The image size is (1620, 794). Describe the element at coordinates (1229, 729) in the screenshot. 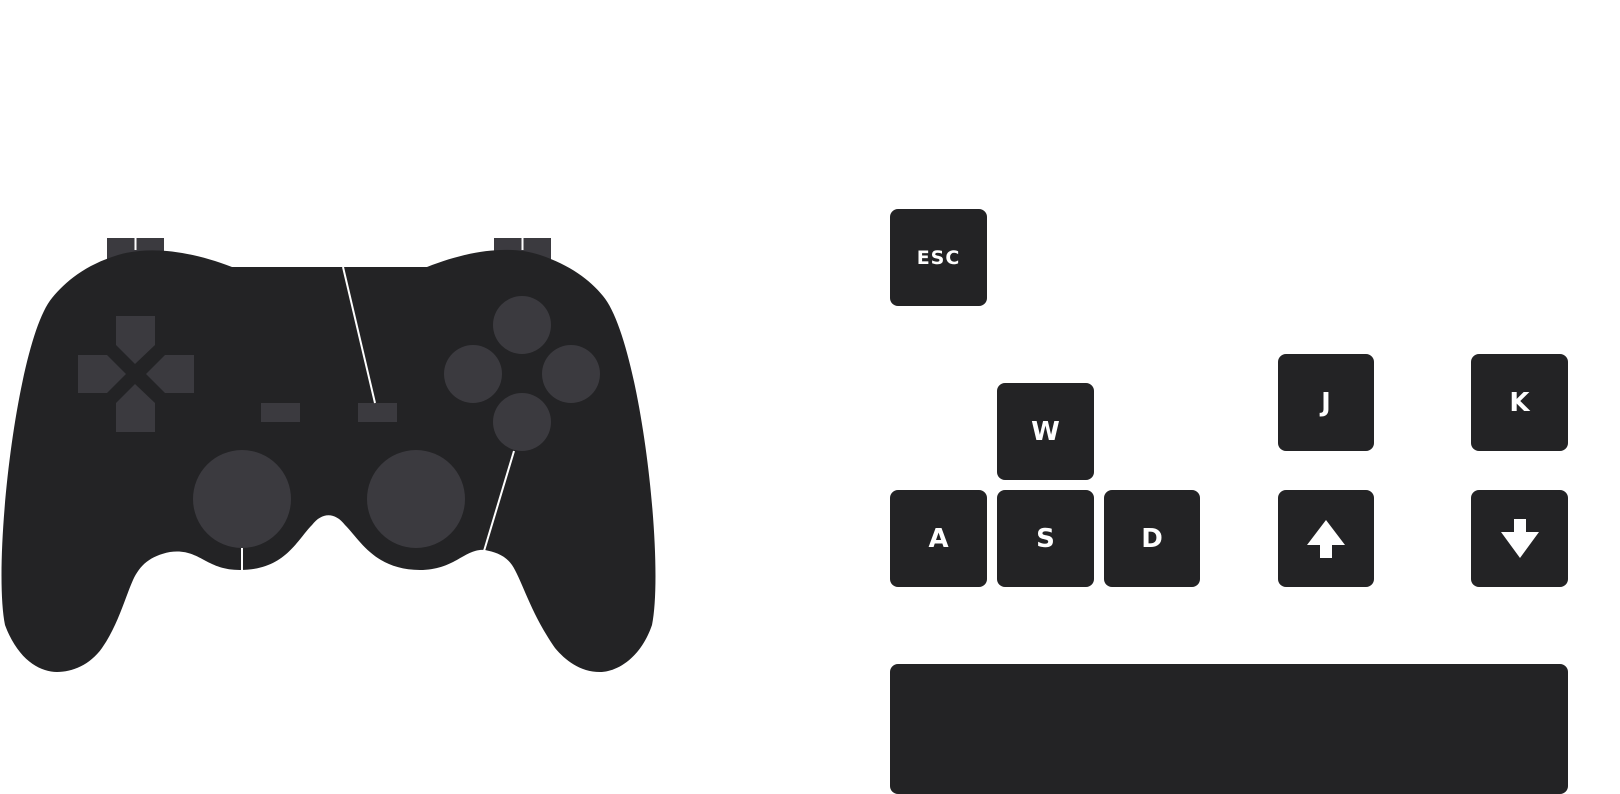

I see `key-spacebar` at that location.